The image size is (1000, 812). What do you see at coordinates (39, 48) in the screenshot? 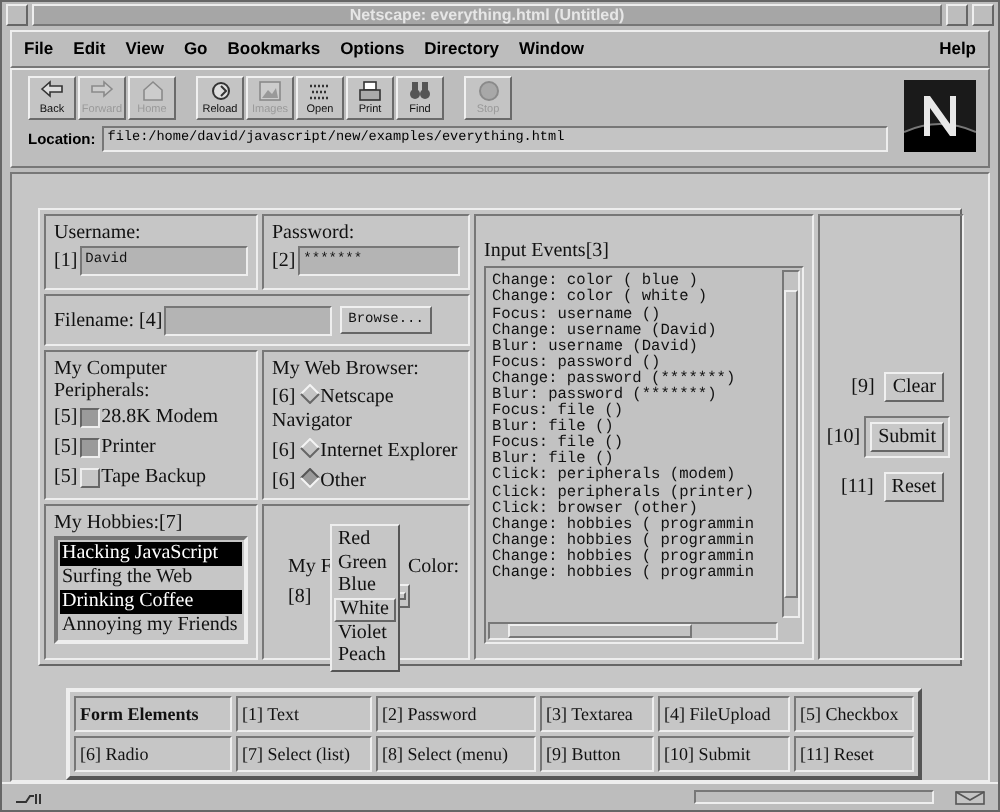
I see `menu-item: File` at bounding box center [39, 48].